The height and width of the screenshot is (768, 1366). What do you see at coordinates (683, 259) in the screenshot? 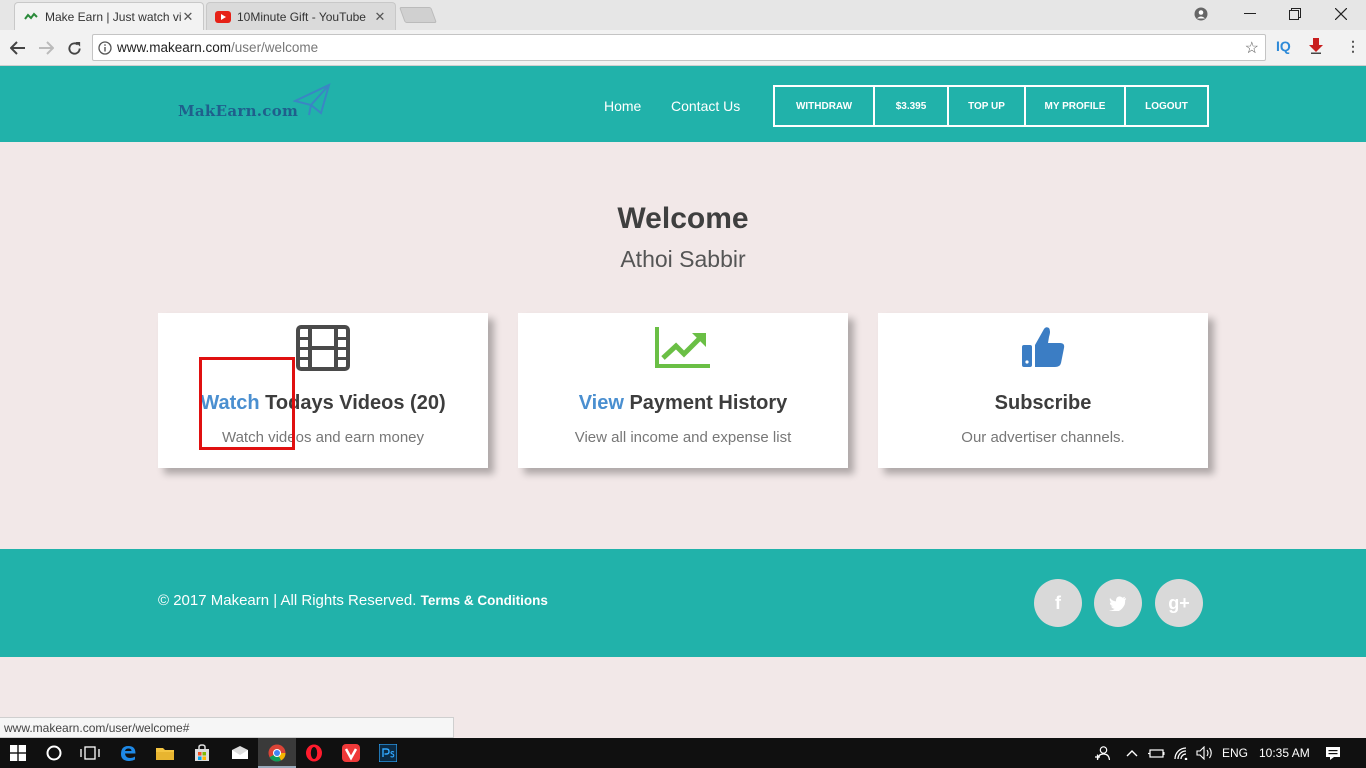
I see `user-name: Athoi Sabbir` at bounding box center [683, 259].